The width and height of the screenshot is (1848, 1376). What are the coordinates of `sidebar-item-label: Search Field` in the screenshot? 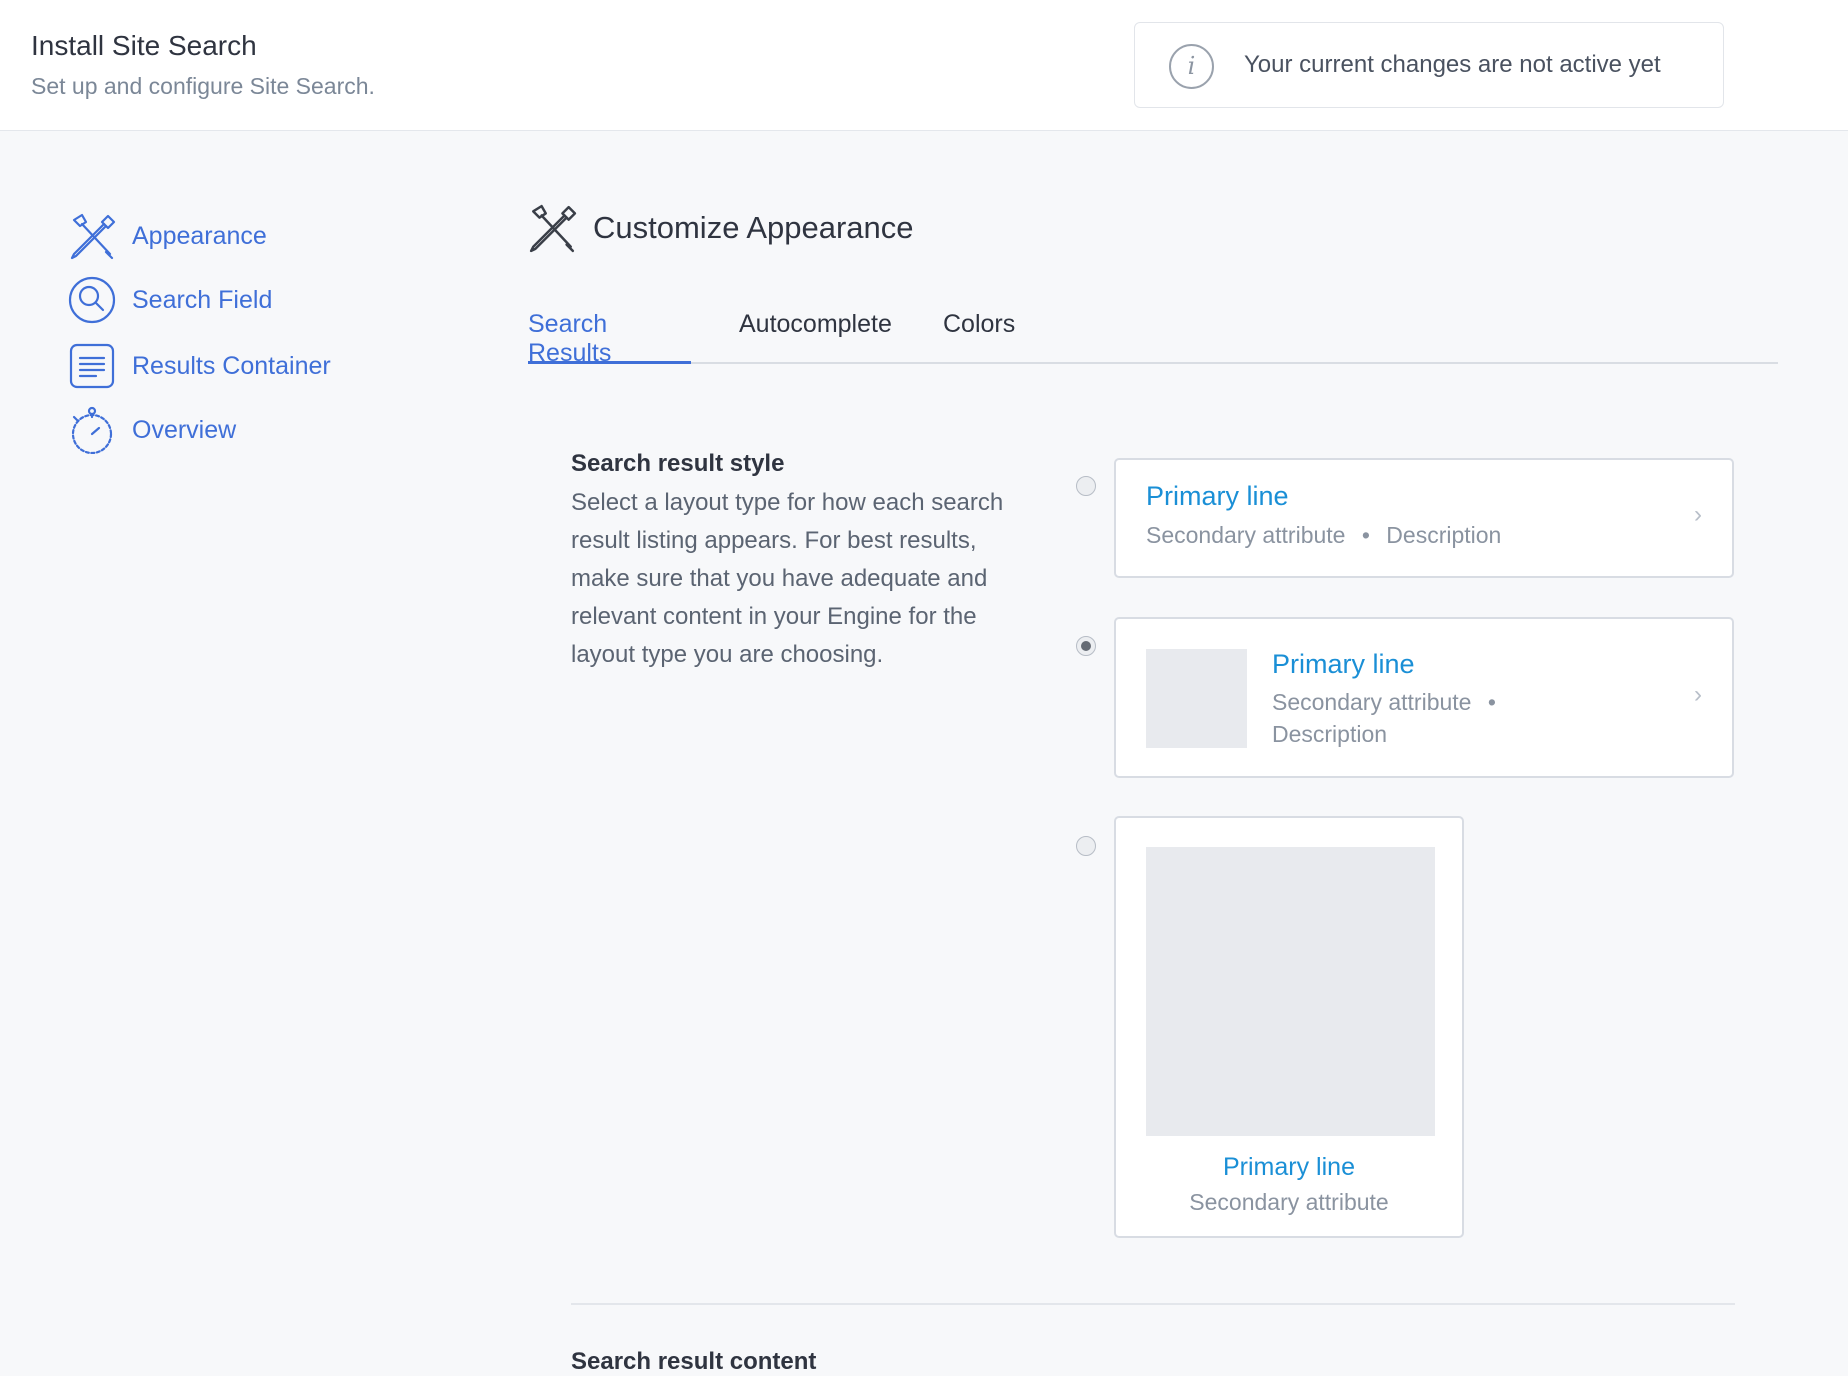 It's located at (202, 300).